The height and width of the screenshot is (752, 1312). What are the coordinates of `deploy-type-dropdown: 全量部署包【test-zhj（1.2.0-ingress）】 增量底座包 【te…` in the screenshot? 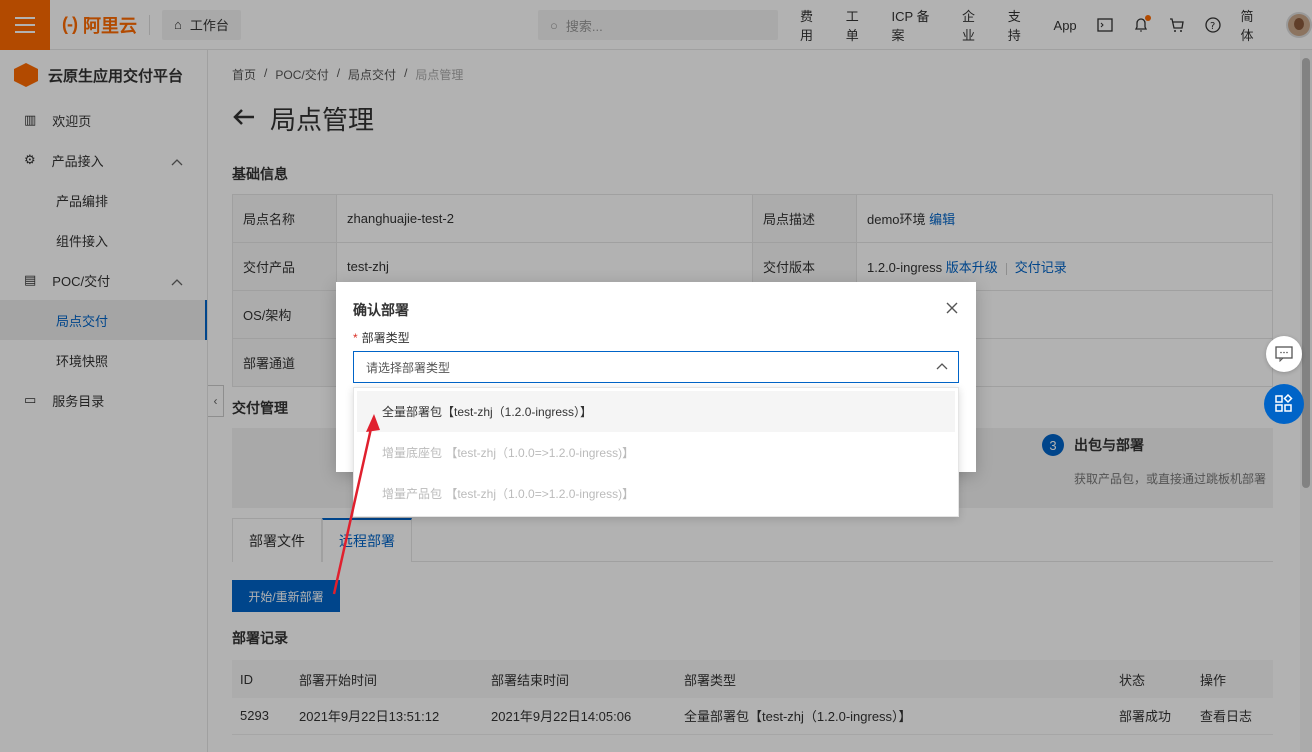 It's located at (656, 452).